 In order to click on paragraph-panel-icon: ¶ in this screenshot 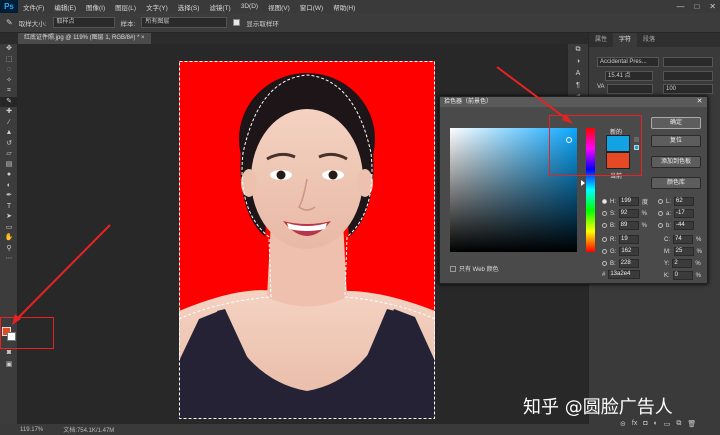, I will do `click(578, 86)`.